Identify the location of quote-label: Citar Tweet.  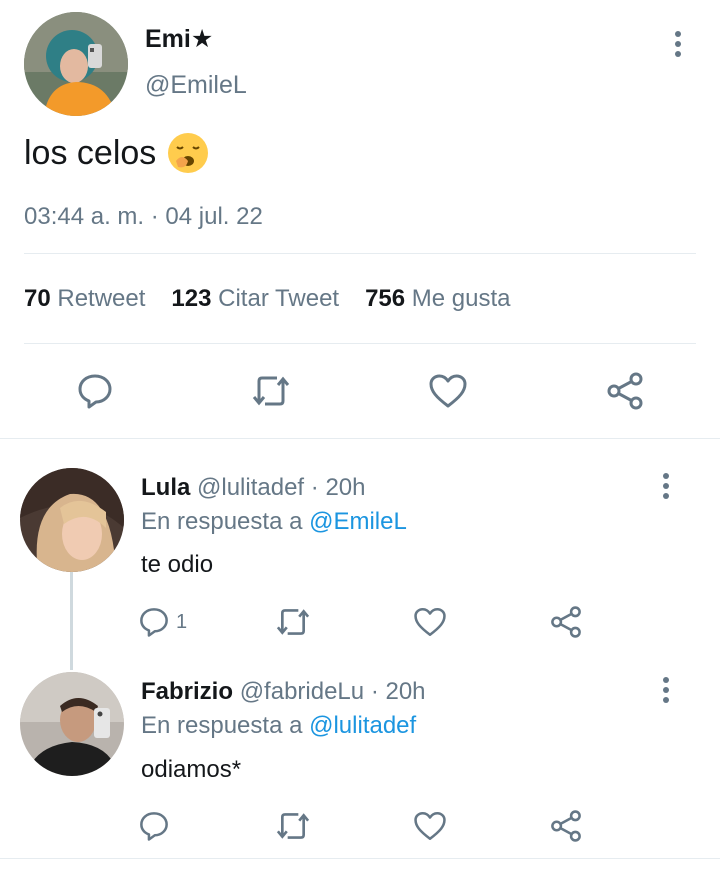
(279, 298).